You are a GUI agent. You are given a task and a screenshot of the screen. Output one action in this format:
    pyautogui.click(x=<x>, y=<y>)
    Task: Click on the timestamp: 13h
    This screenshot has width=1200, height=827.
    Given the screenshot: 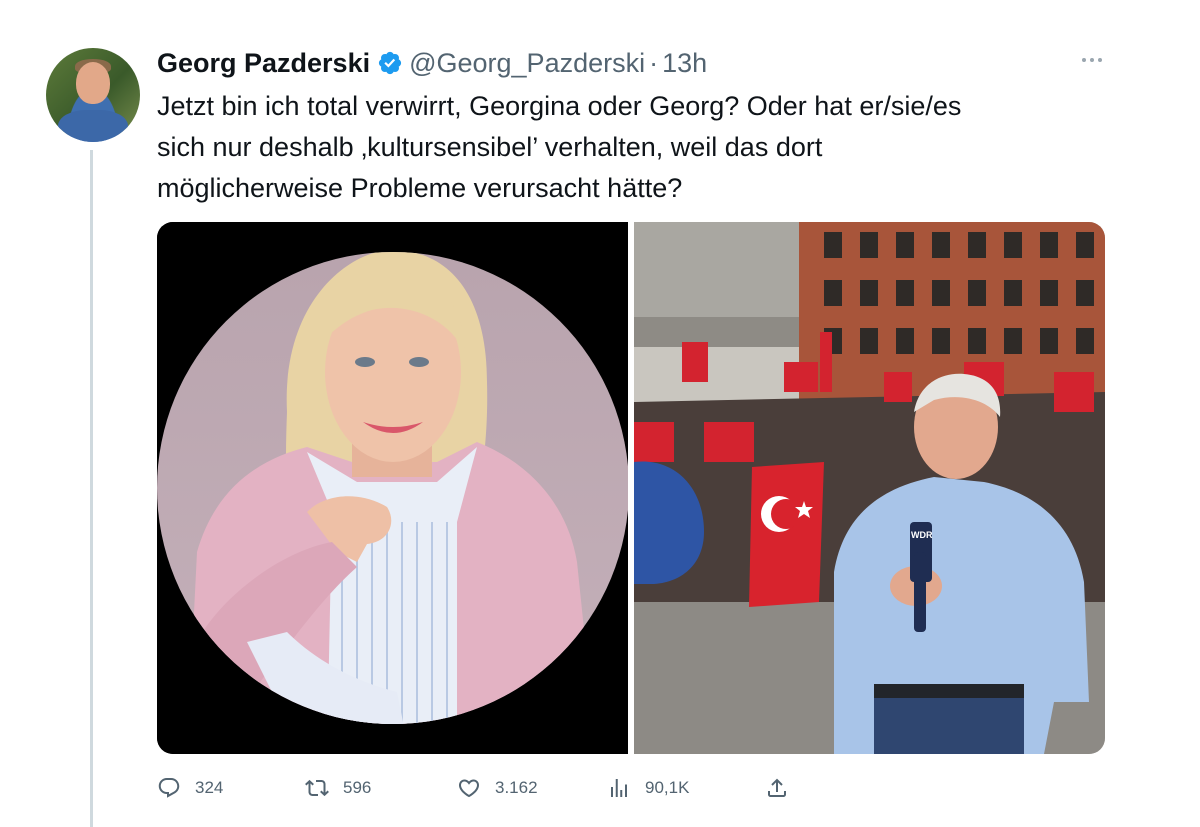 What is the action you would take?
    pyautogui.click(x=684, y=63)
    